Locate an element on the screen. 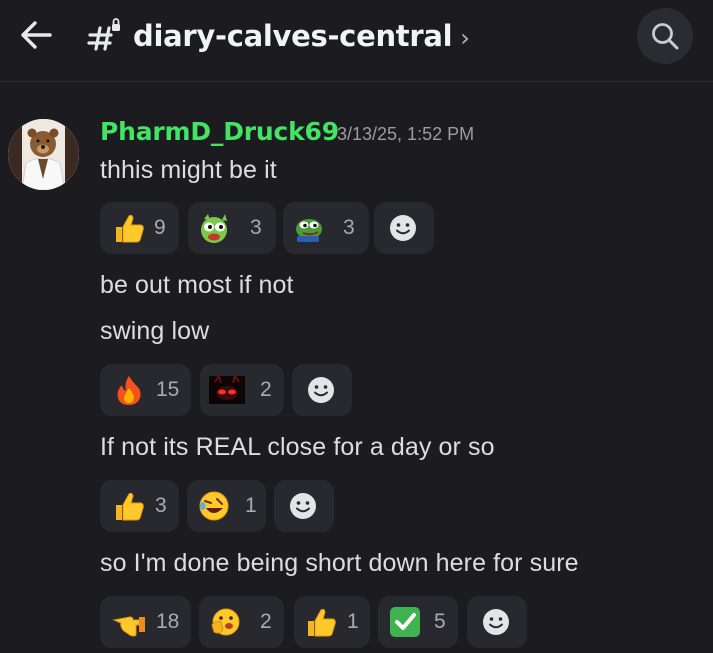 The width and height of the screenshot is (713, 653). back-arrow-icon is located at coordinates (36, 35).